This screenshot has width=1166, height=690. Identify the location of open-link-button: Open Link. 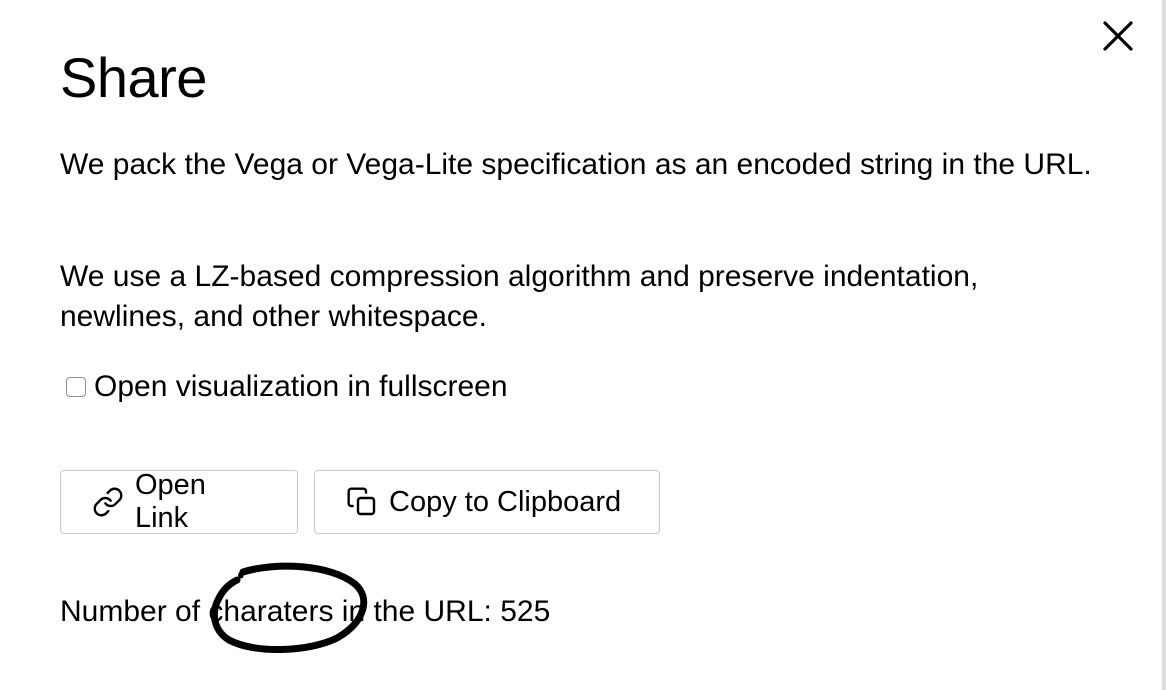
(179, 501).